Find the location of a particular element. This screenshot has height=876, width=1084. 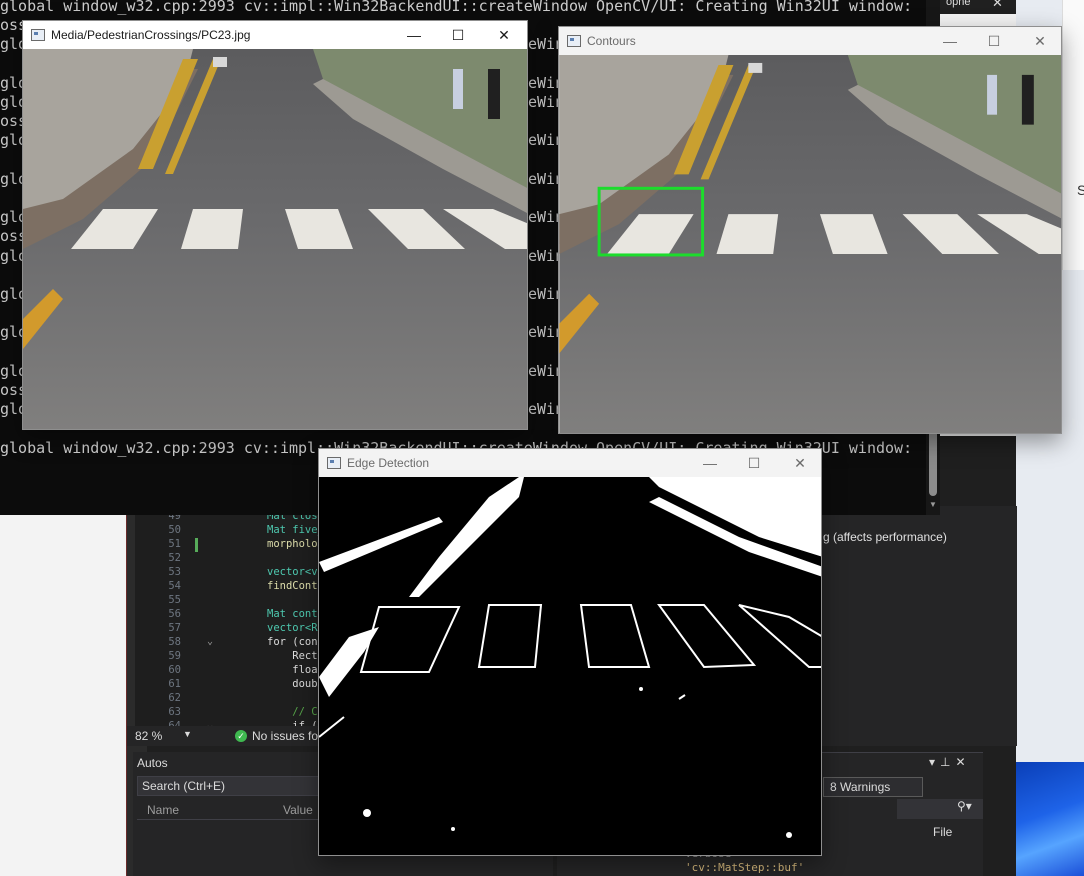

change-indicator is located at coordinates (196, 545).